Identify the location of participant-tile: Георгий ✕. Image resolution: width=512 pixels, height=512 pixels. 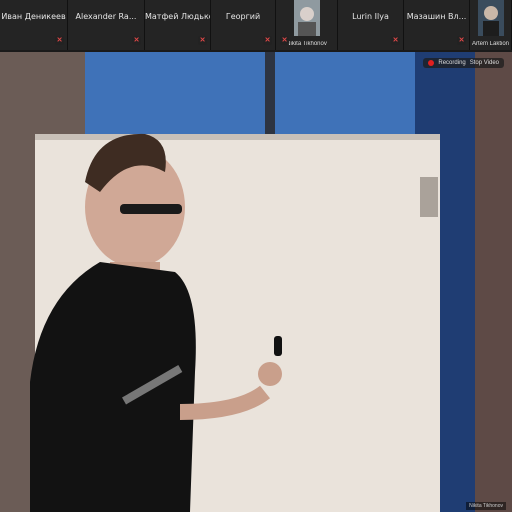
(243, 25).